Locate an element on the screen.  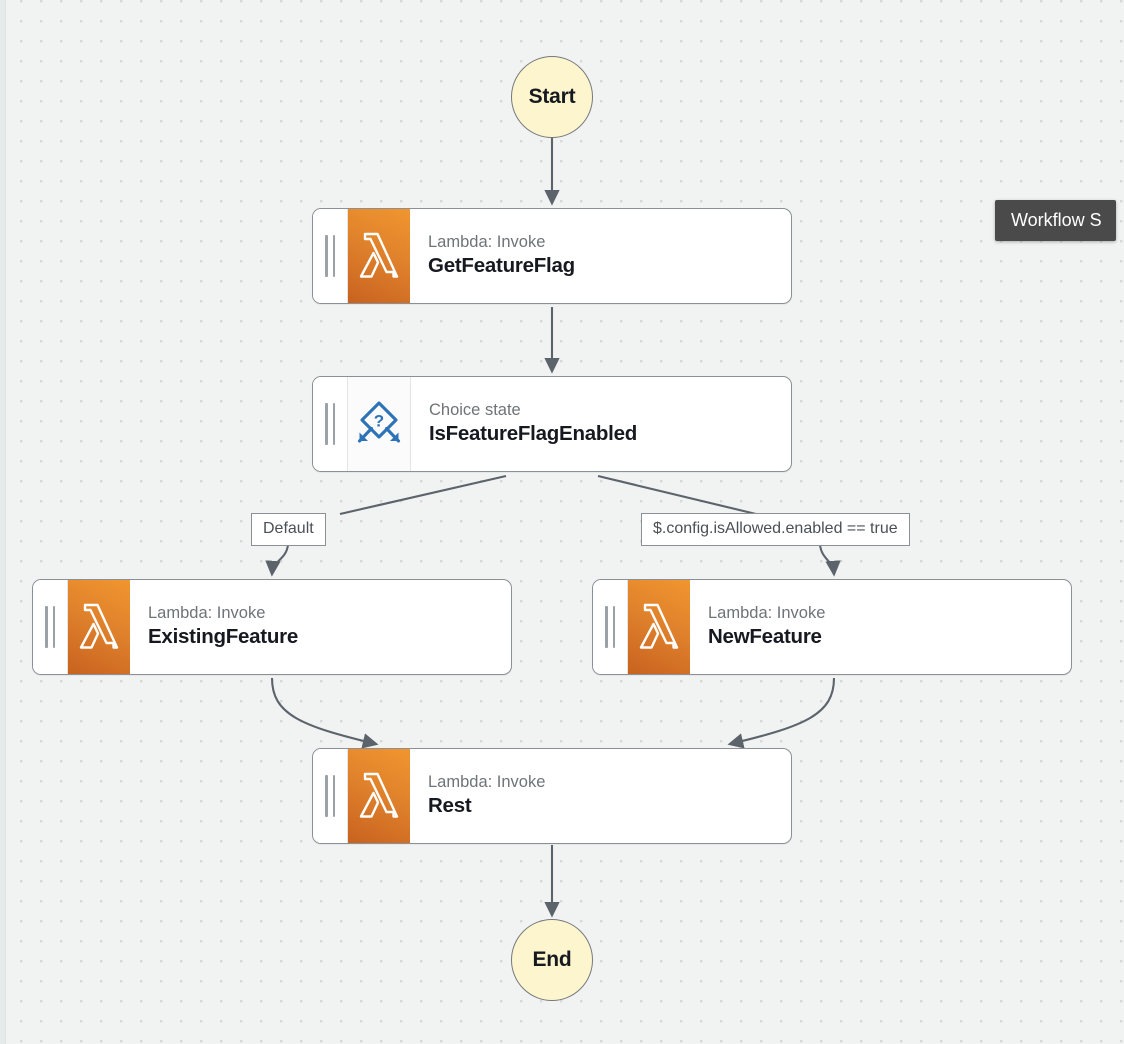
node-title: GetFeatureFlag is located at coordinates (501, 266).